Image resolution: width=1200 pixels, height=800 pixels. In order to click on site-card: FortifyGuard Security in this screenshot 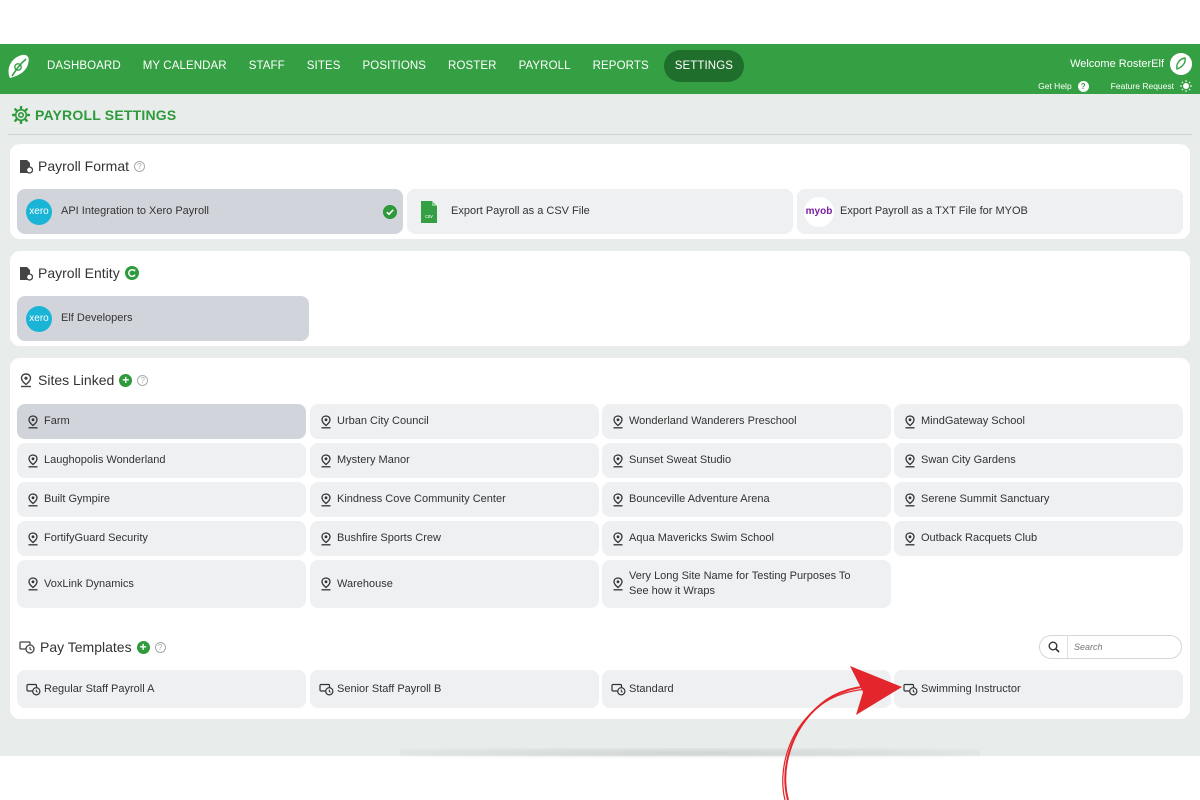, I will do `click(161, 538)`.